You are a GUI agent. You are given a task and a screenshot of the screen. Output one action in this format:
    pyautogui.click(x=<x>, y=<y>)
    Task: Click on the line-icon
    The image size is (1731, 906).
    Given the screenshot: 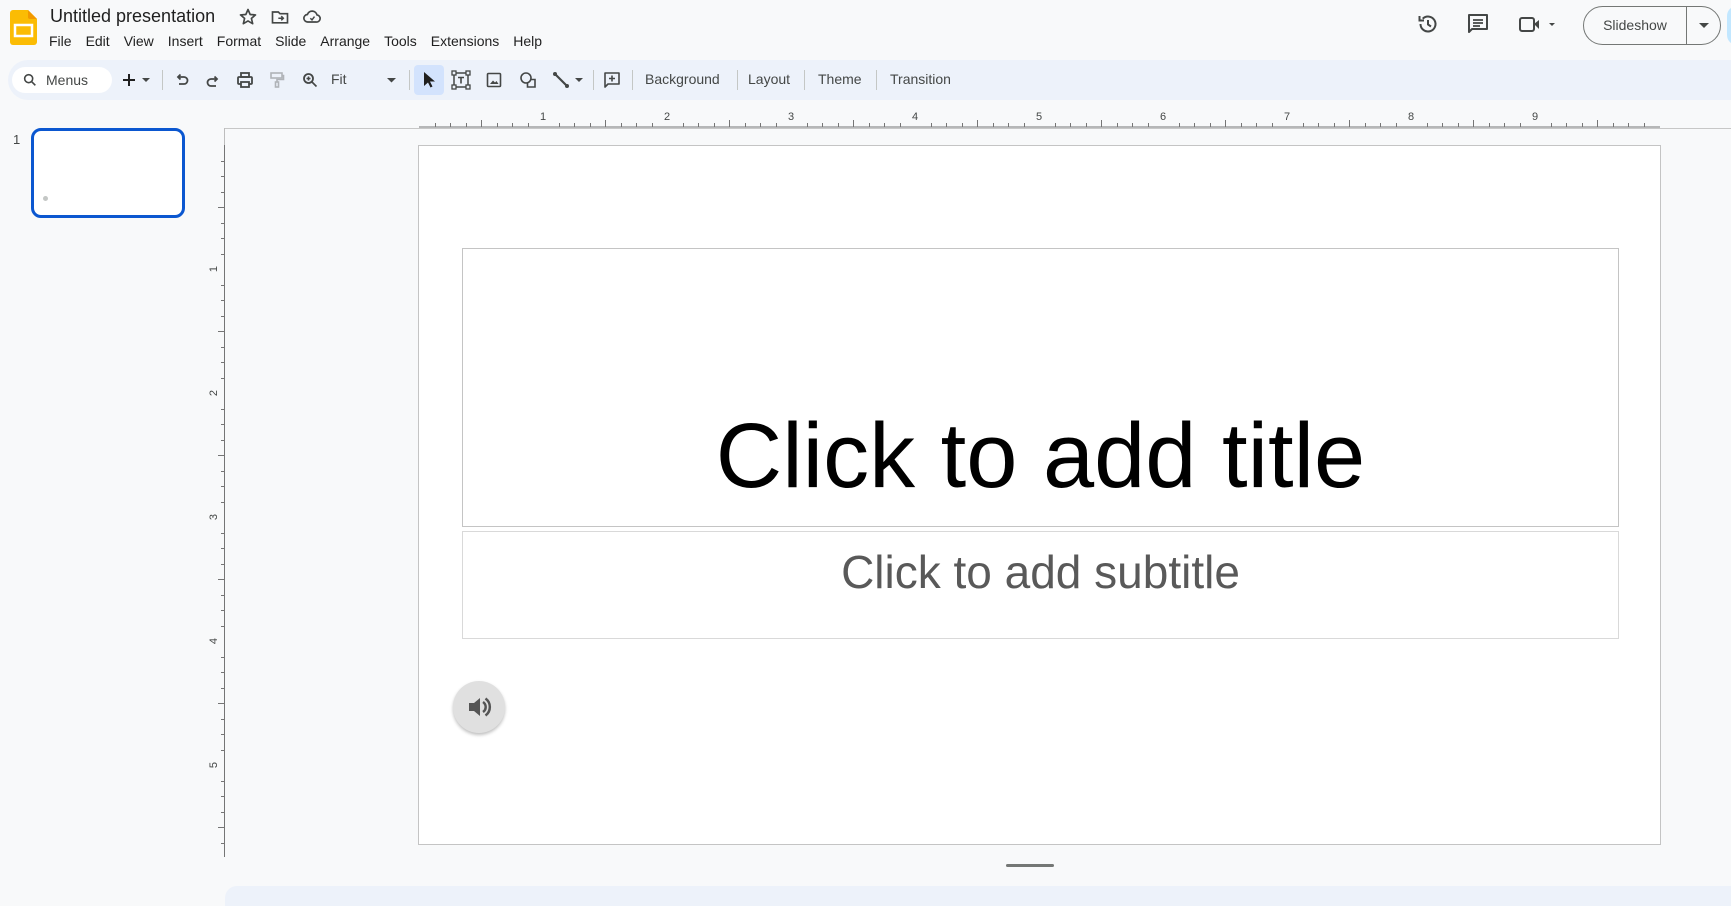 What is the action you would take?
    pyautogui.click(x=561, y=80)
    